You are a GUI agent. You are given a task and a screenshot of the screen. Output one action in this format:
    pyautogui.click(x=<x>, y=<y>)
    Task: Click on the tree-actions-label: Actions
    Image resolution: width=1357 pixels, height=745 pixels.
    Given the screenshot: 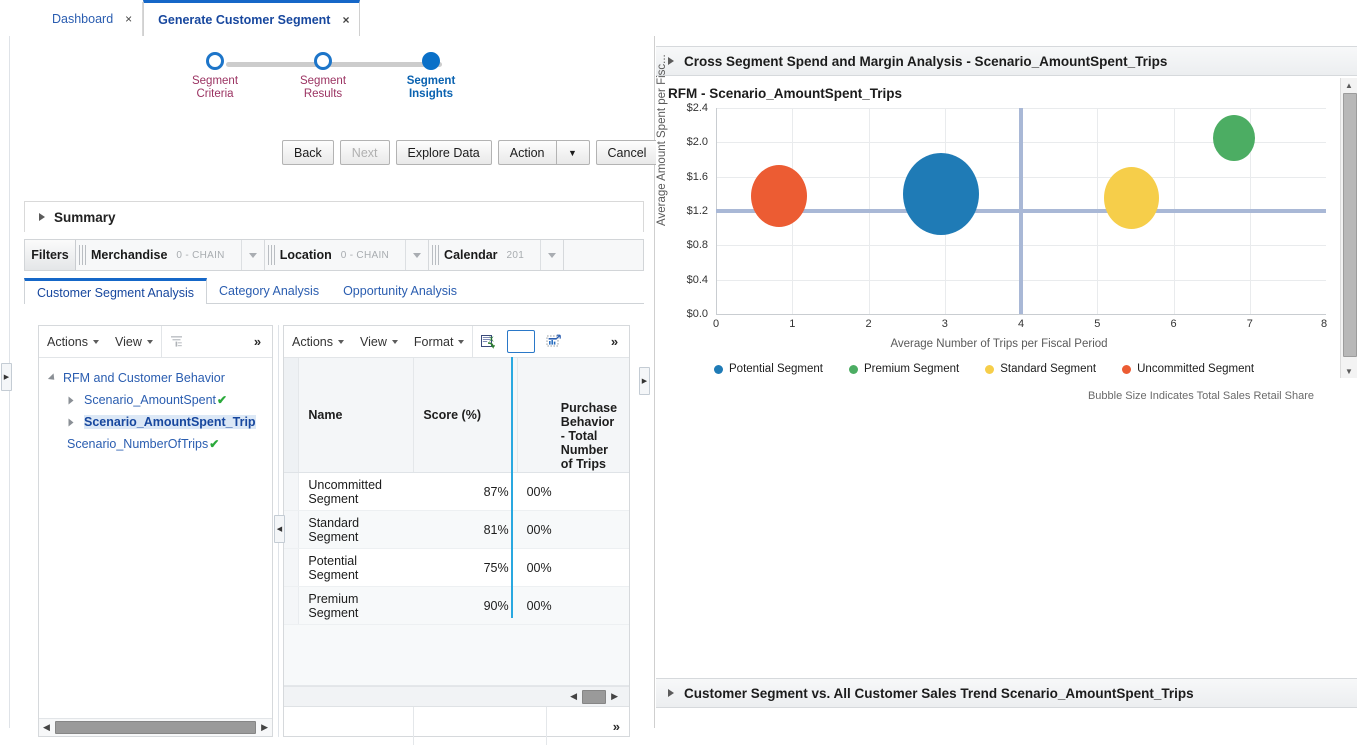 What is the action you would take?
    pyautogui.click(x=67, y=341)
    